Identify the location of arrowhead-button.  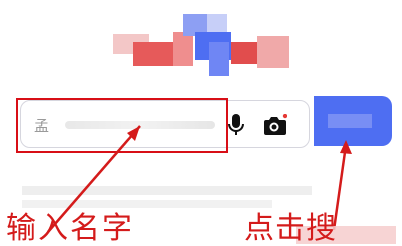
(346, 147).